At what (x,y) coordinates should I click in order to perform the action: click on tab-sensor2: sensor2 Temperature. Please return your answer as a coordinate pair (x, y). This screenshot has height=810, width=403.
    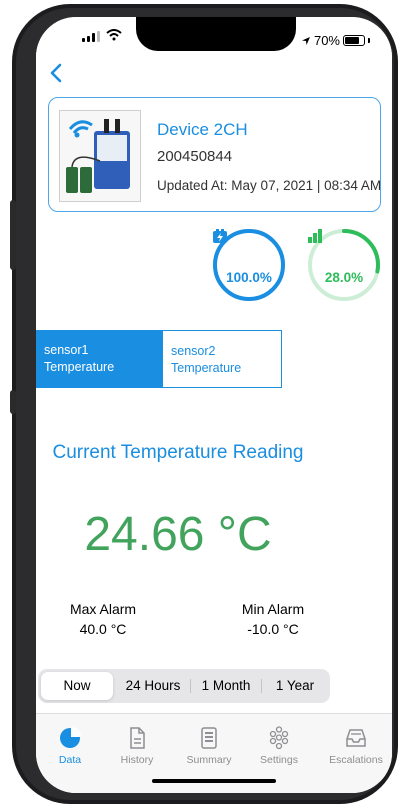
    Looking at the image, I should click on (222, 359).